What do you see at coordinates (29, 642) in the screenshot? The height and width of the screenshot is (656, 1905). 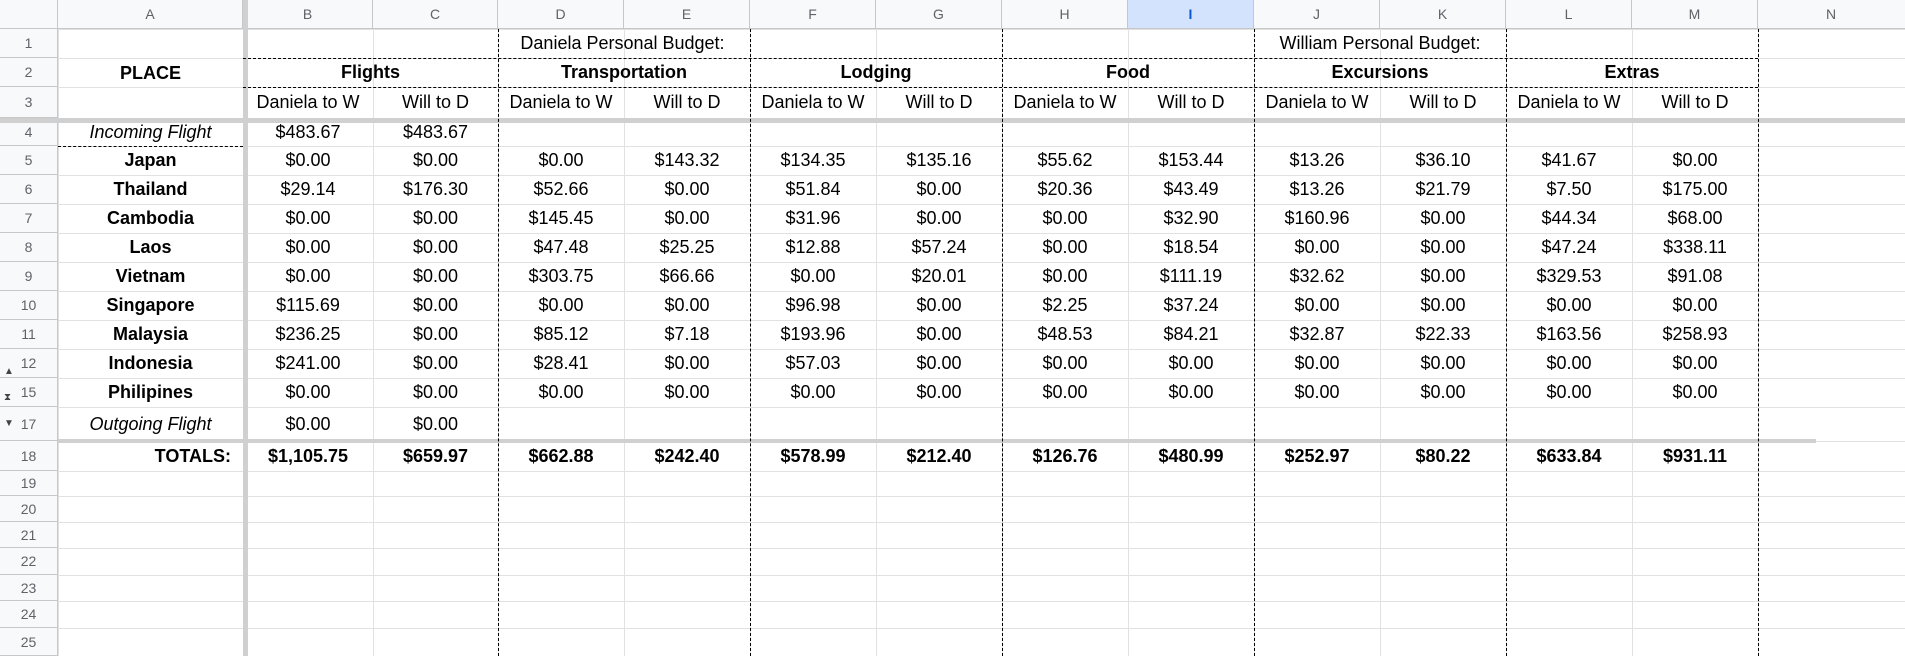 I see `row-header-25: 25` at bounding box center [29, 642].